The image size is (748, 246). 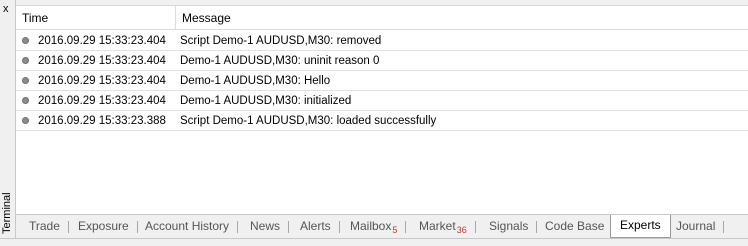 I want to click on tab-alerts: Alerts, so click(x=315, y=227).